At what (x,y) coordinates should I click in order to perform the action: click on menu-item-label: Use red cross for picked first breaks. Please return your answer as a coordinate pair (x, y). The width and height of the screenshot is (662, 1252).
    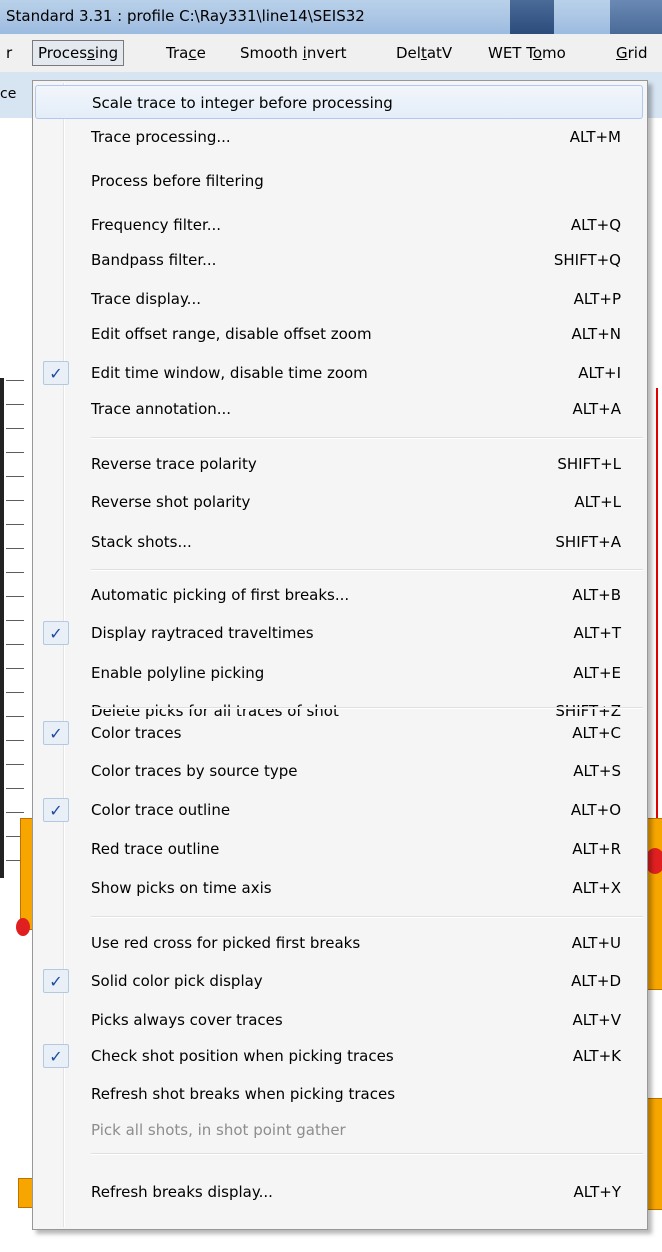
    Looking at the image, I should click on (226, 943).